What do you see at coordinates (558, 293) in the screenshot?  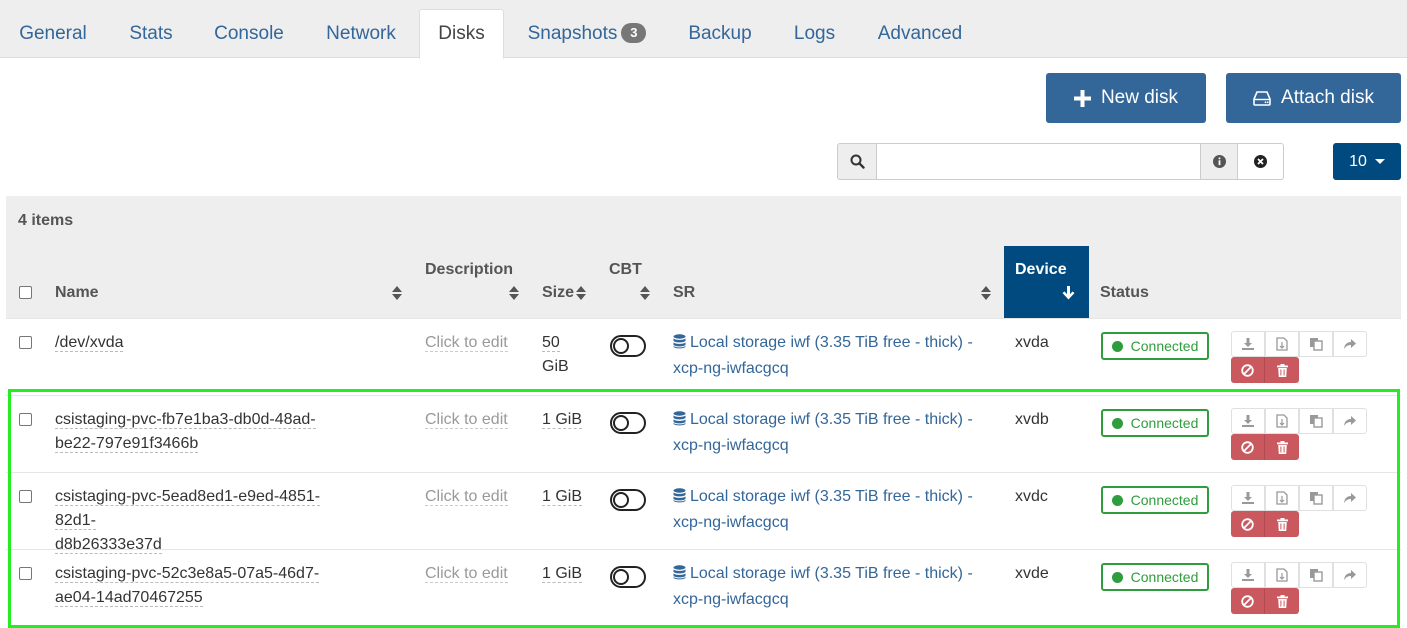 I see `column-header-size: Size` at bounding box center [558, 293].